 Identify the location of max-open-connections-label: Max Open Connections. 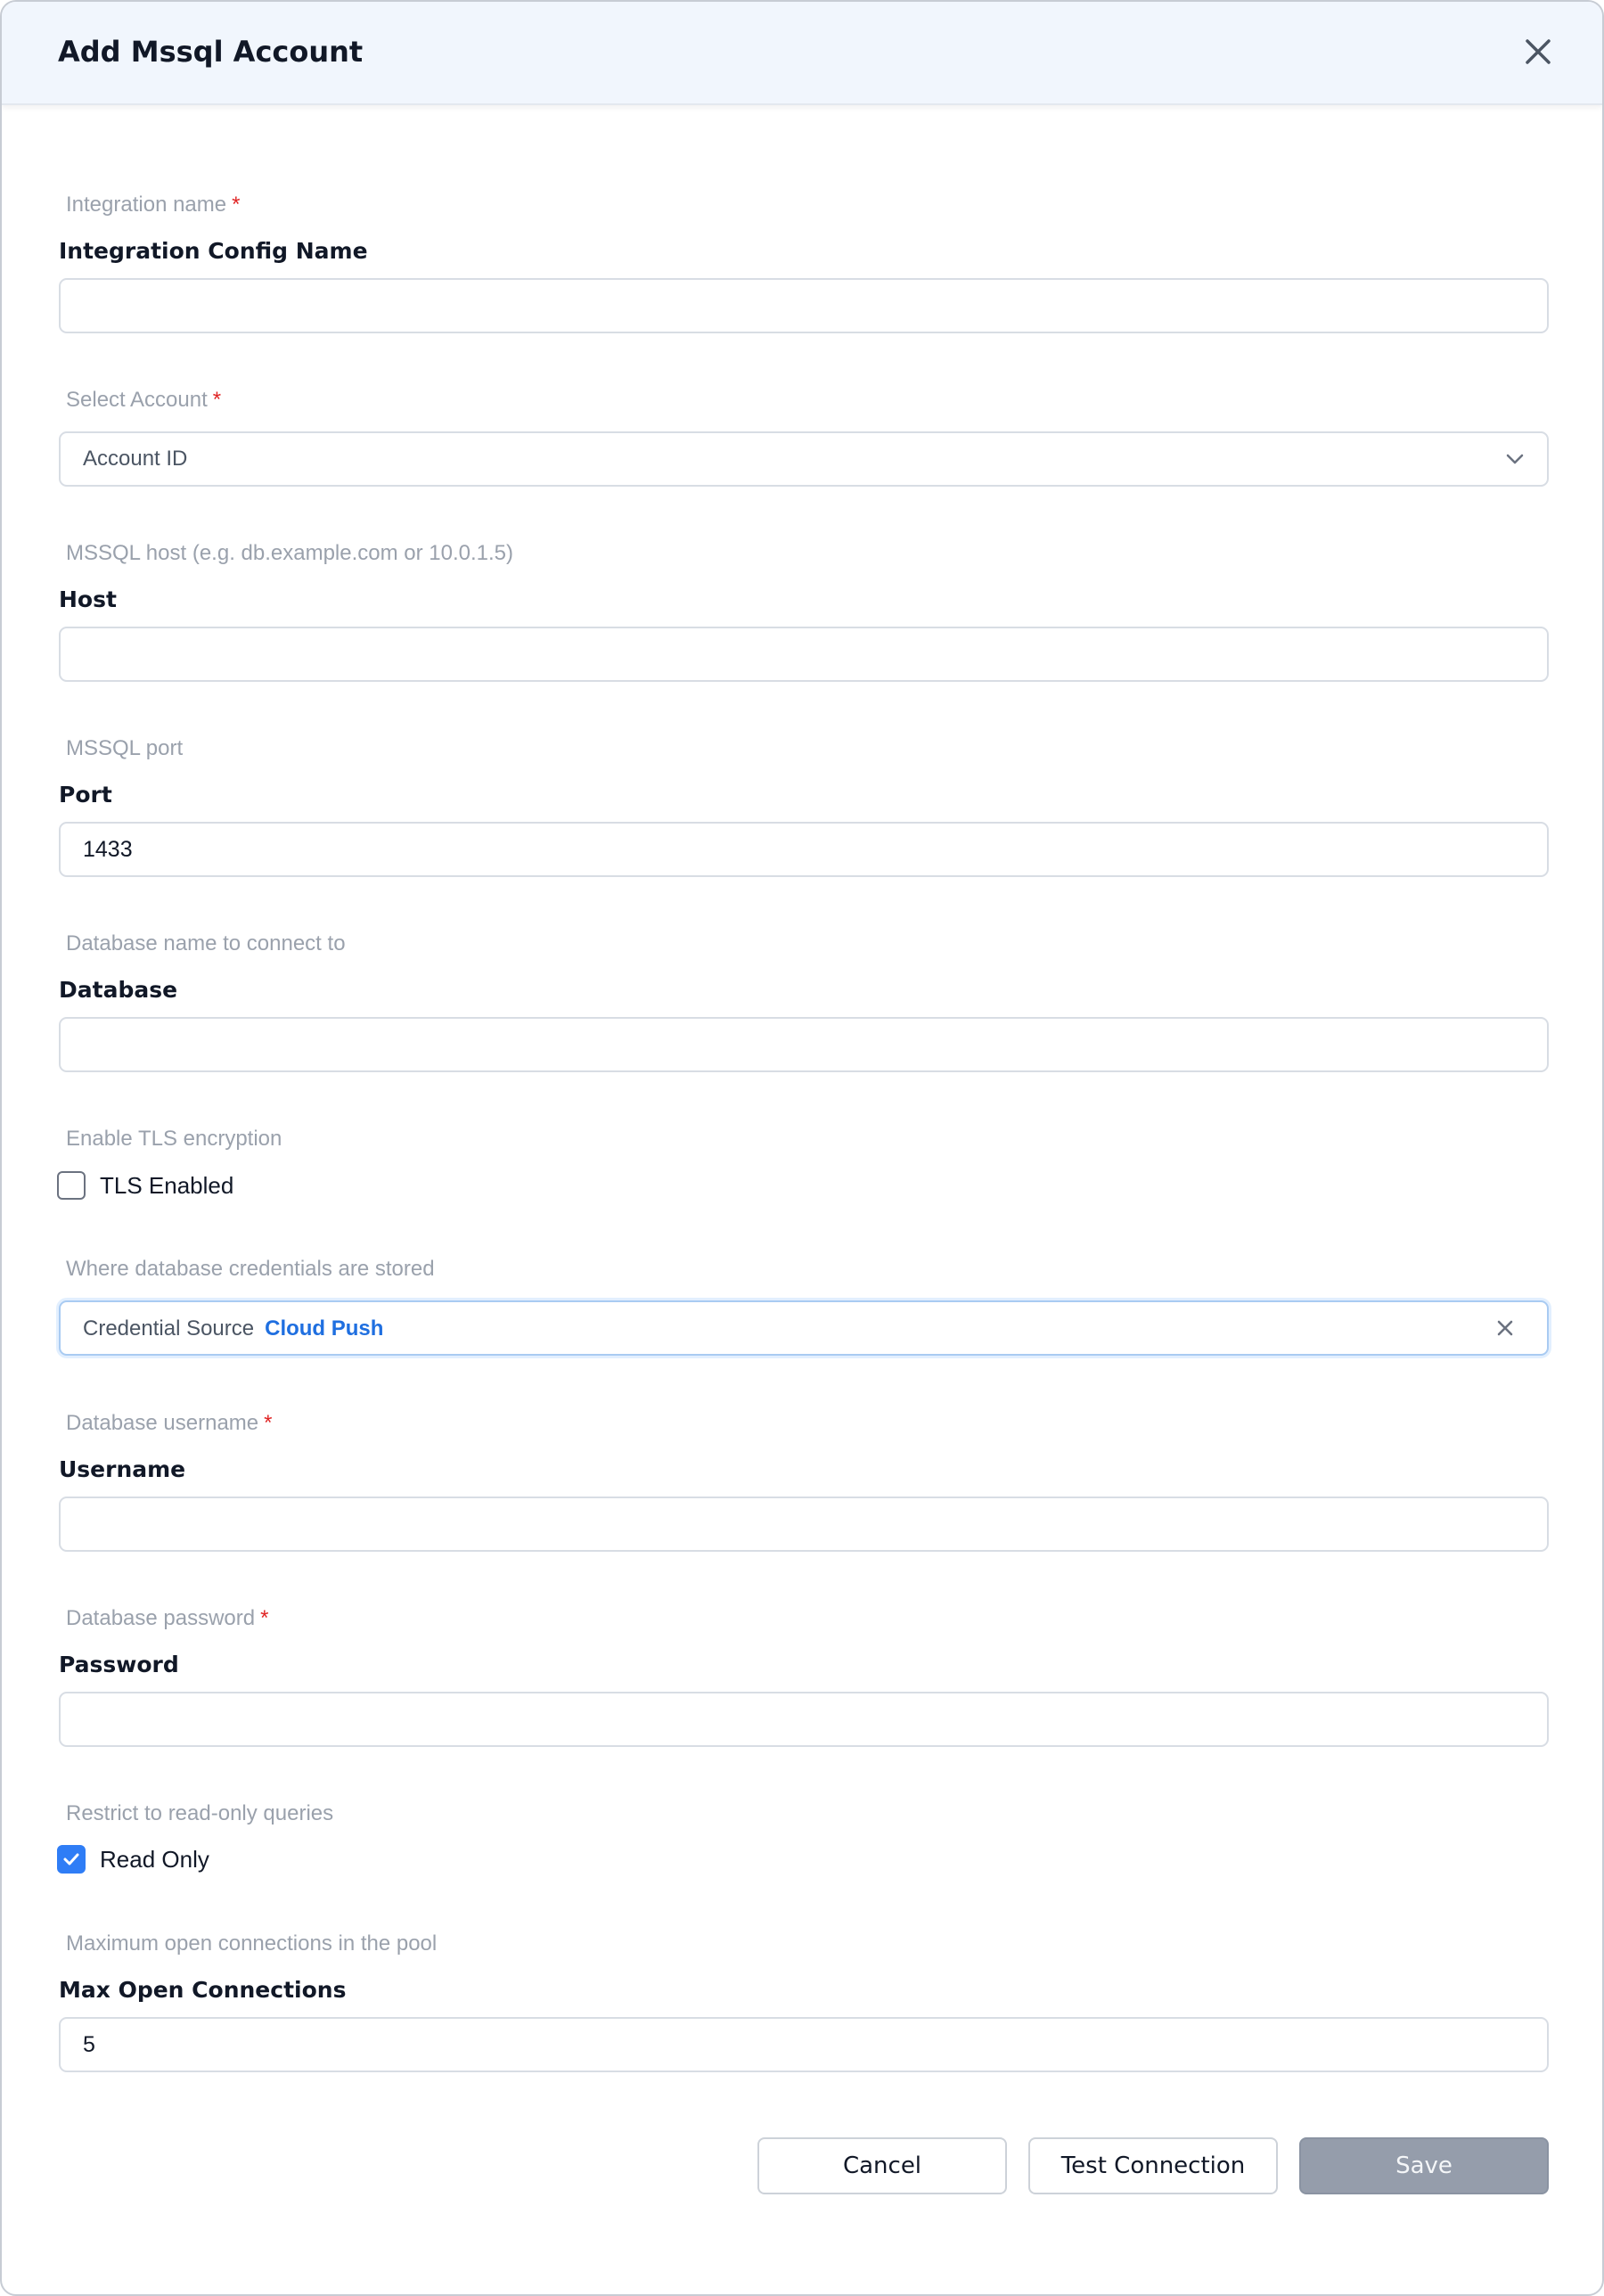
(203, 1990).